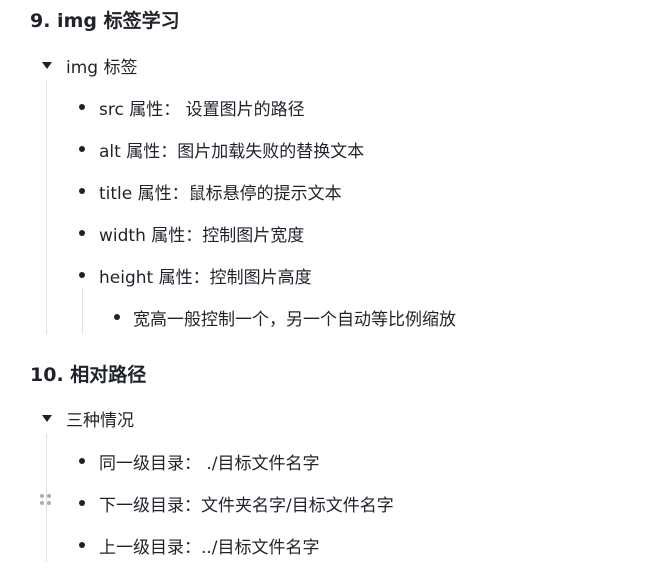 This screenshot has width=657, height=572. I want to click on list-item: 同一级目录： ./目标文件名字, so click(209, 461).